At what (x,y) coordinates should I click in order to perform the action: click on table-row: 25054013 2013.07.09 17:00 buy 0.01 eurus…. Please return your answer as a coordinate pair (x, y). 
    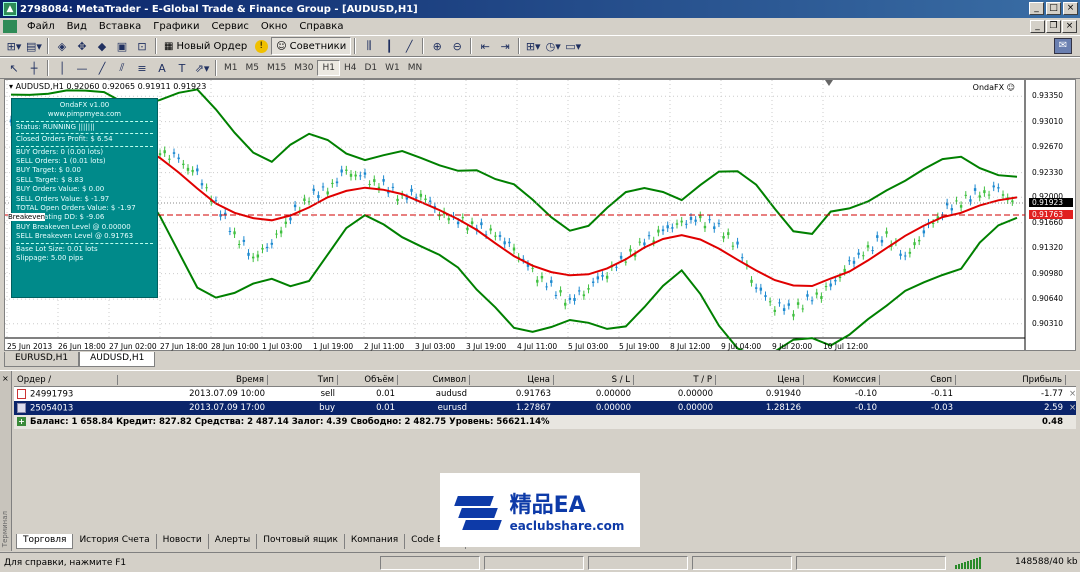
    Looking at the image, I should click on (545, 408).